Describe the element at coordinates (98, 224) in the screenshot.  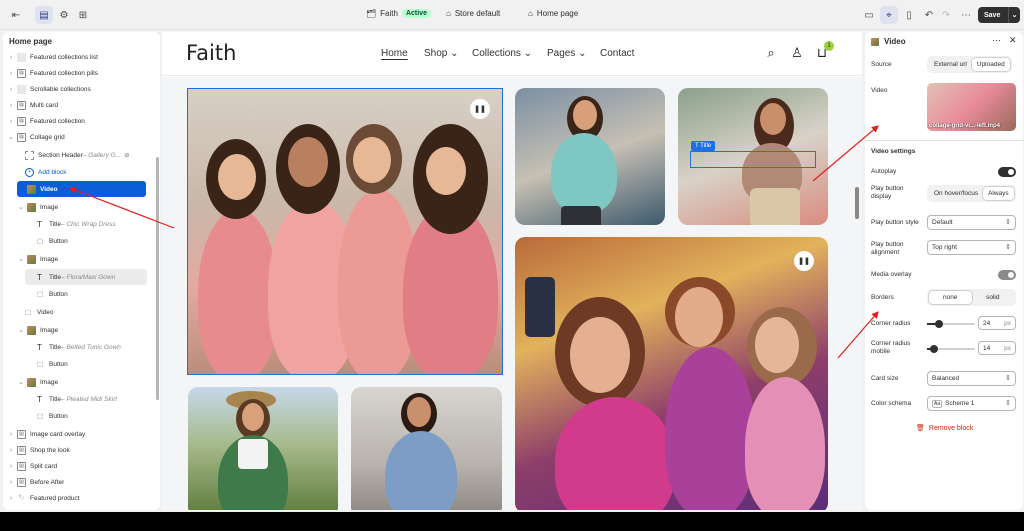
I see `tree-item-title: T Title – Chic Wrap Dress` at that location.